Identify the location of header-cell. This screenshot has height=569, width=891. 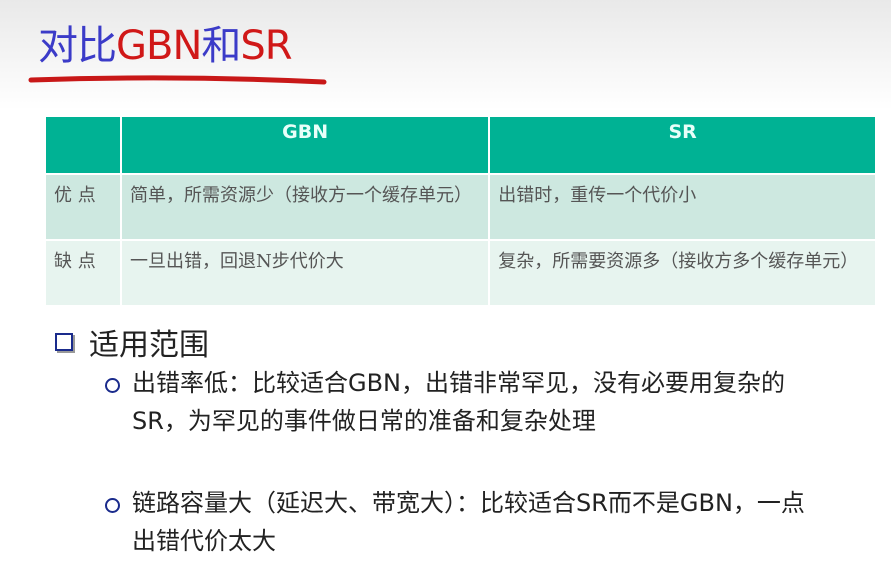
(83, 145).